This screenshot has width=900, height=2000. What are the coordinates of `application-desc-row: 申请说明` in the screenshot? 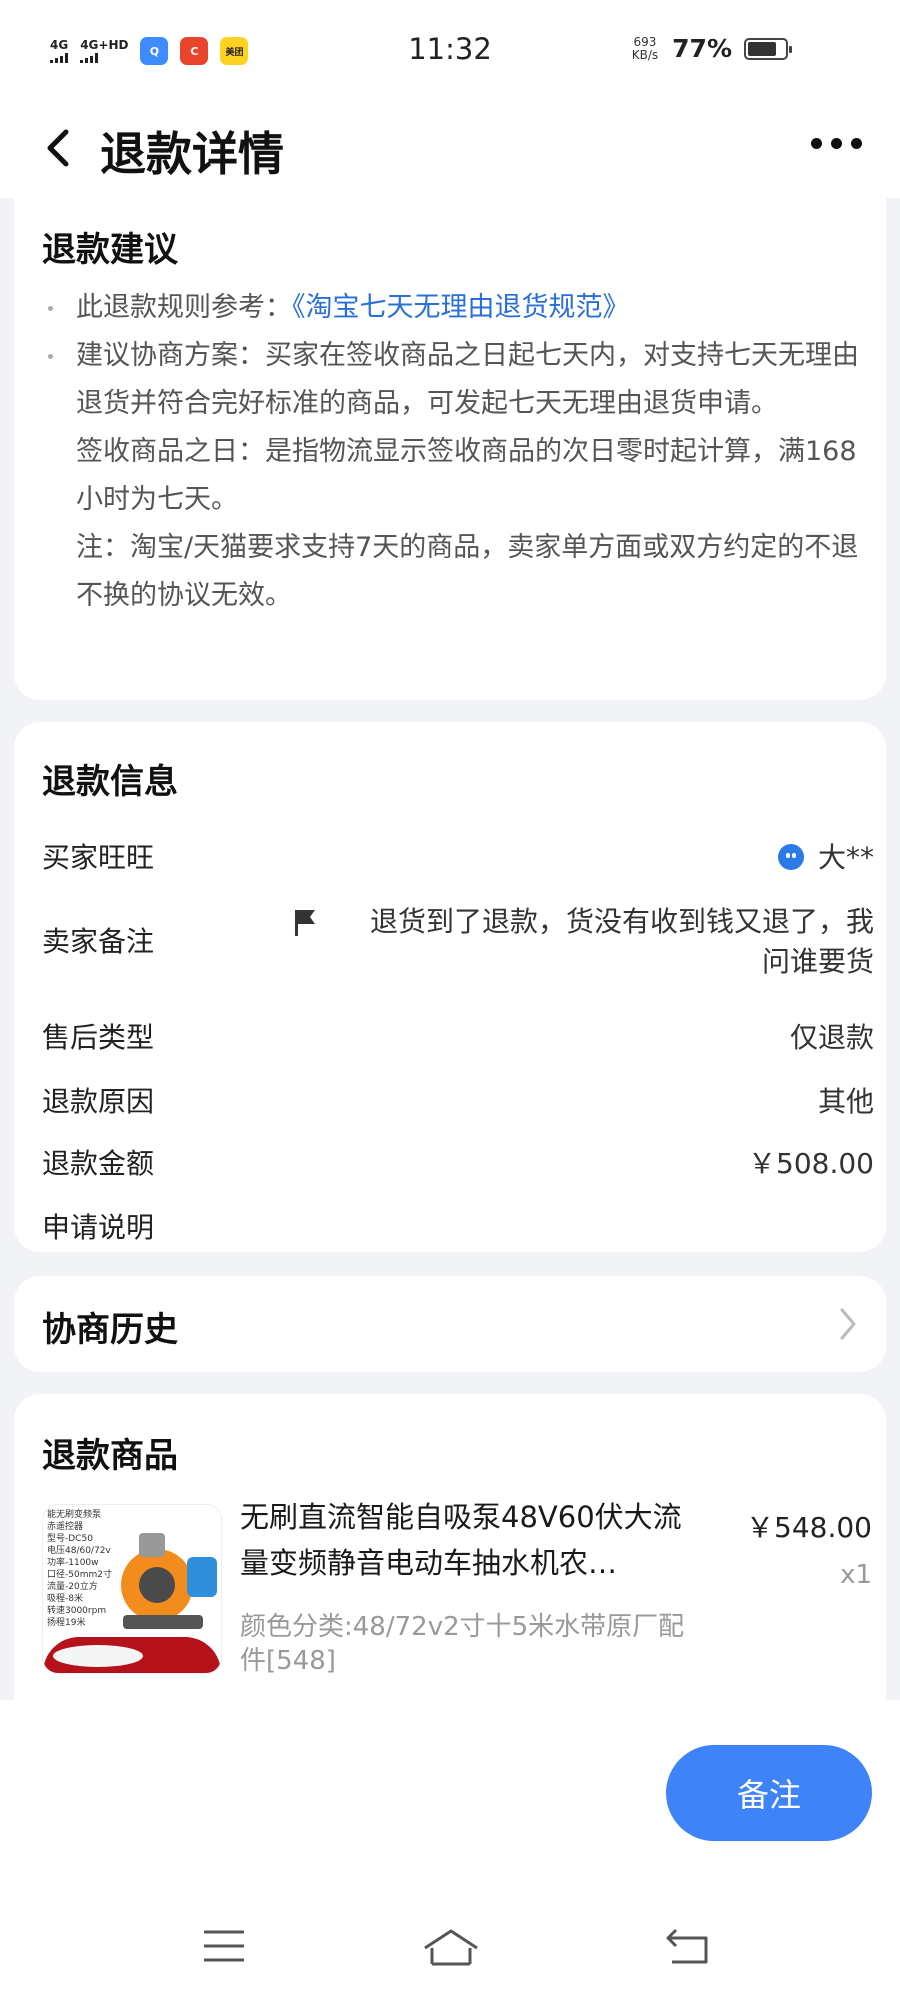 It's located at (458, 1226).